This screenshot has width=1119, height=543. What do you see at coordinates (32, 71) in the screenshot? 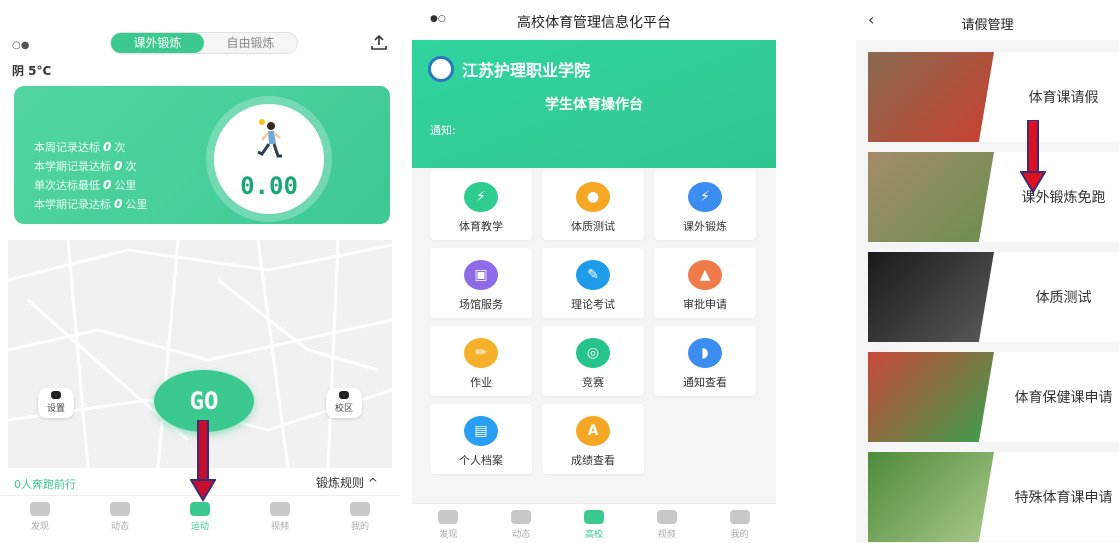
I see `weather-label: 阴 5°C` at bounding box center [32, 71].